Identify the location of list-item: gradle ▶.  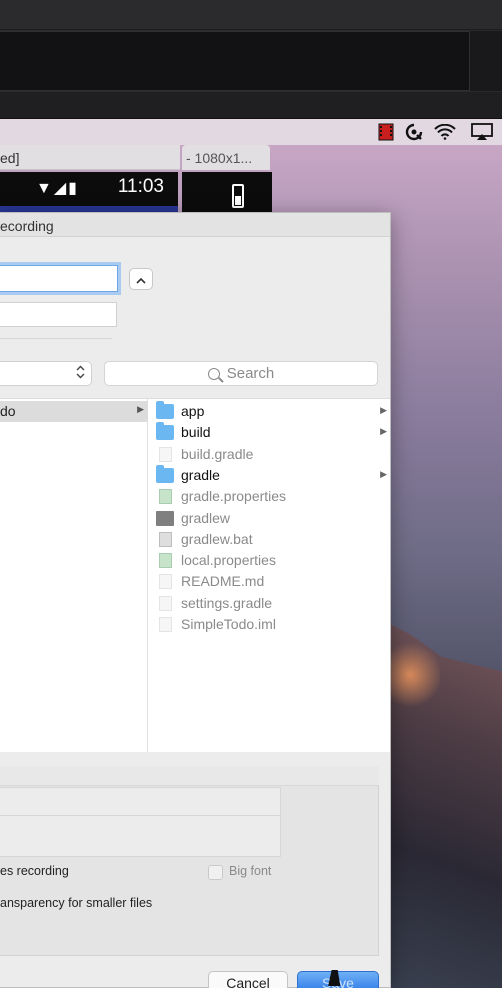
(271, 475).